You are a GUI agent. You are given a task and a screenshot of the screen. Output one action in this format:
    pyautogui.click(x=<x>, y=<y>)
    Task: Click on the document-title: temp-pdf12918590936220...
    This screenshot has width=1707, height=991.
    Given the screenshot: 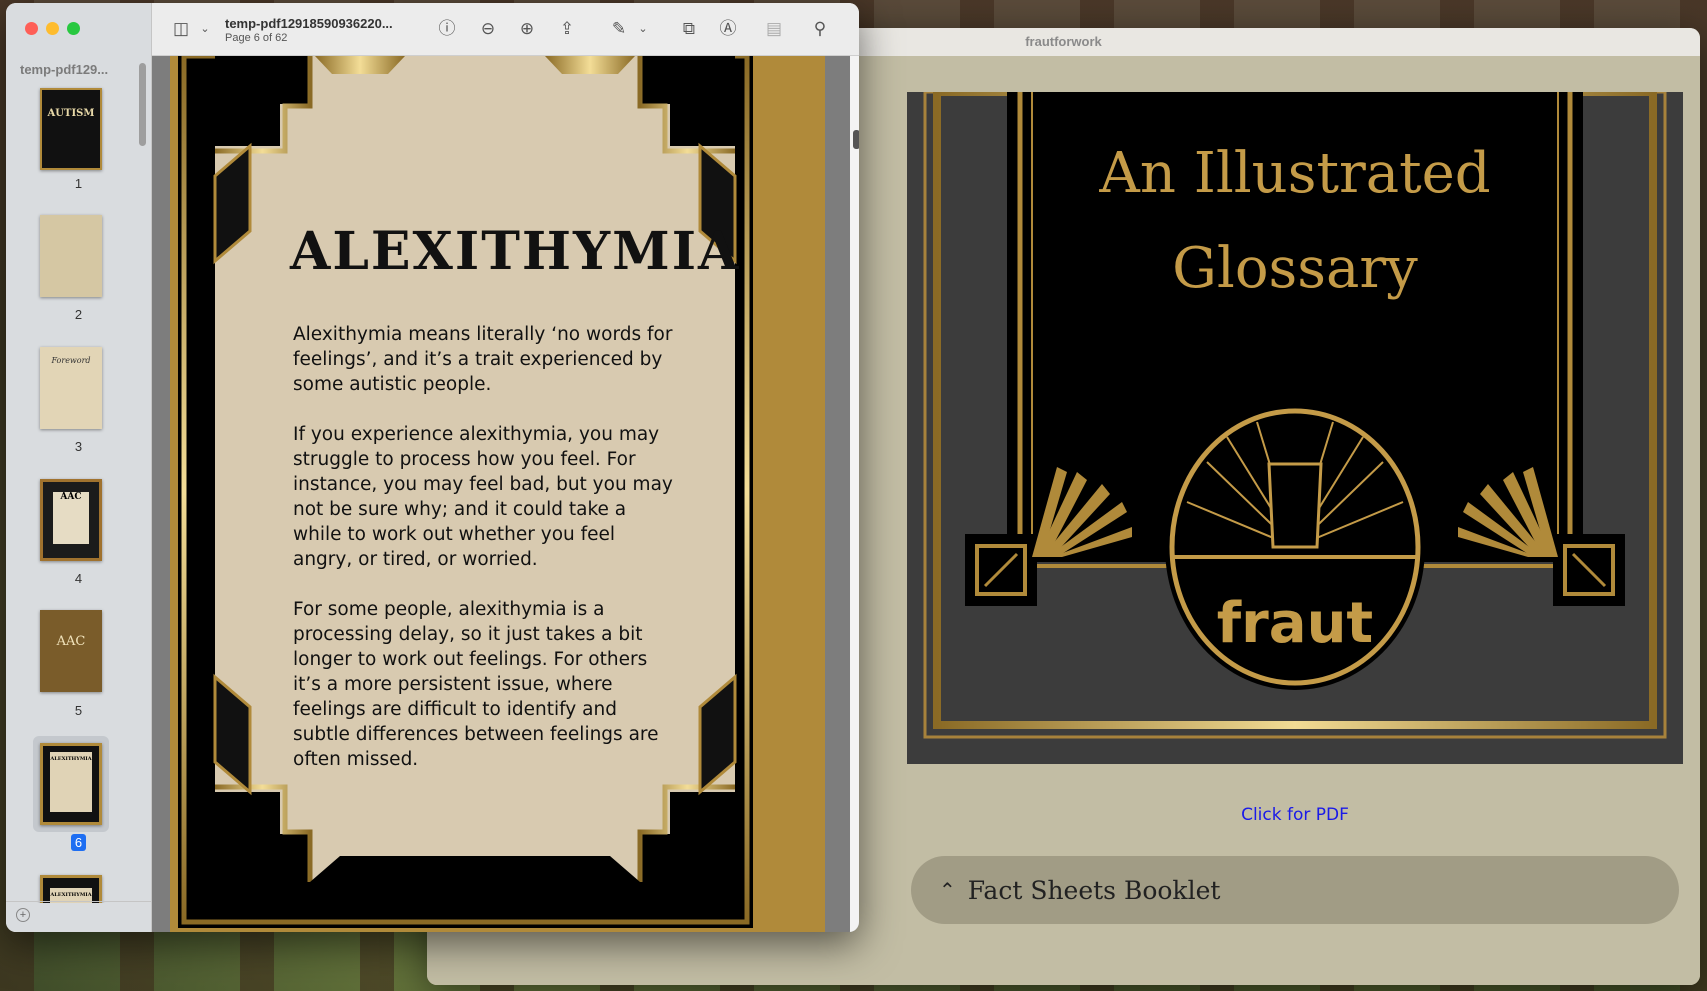 What is the action you would take?
    pyautogui.click(x=309, y=23)
    